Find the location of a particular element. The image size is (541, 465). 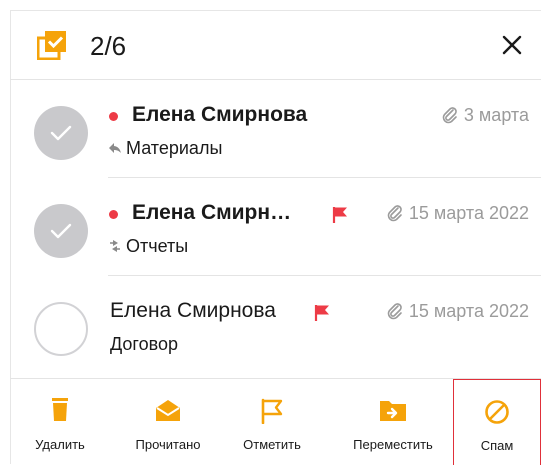

reply-icon is located at coordinates (115, 148).